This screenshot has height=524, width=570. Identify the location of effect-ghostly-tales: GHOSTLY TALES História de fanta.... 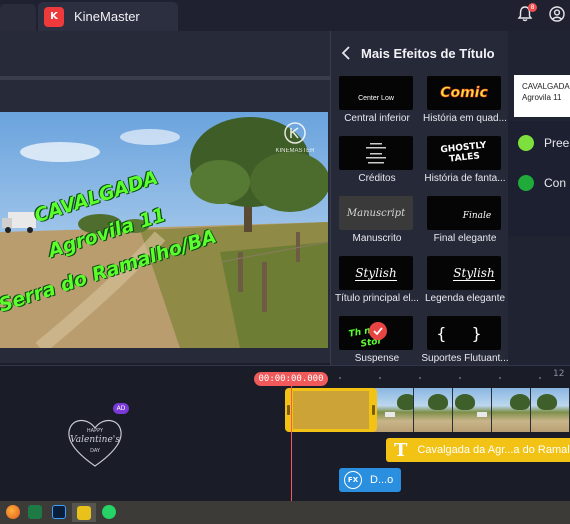
(465, 166).